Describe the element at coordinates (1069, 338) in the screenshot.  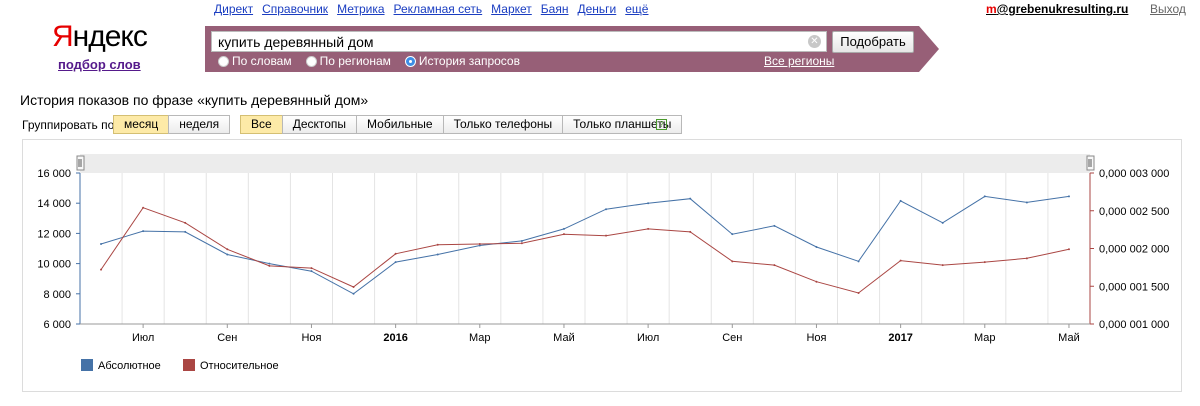
I see `x-tick-label: Май` at that location.